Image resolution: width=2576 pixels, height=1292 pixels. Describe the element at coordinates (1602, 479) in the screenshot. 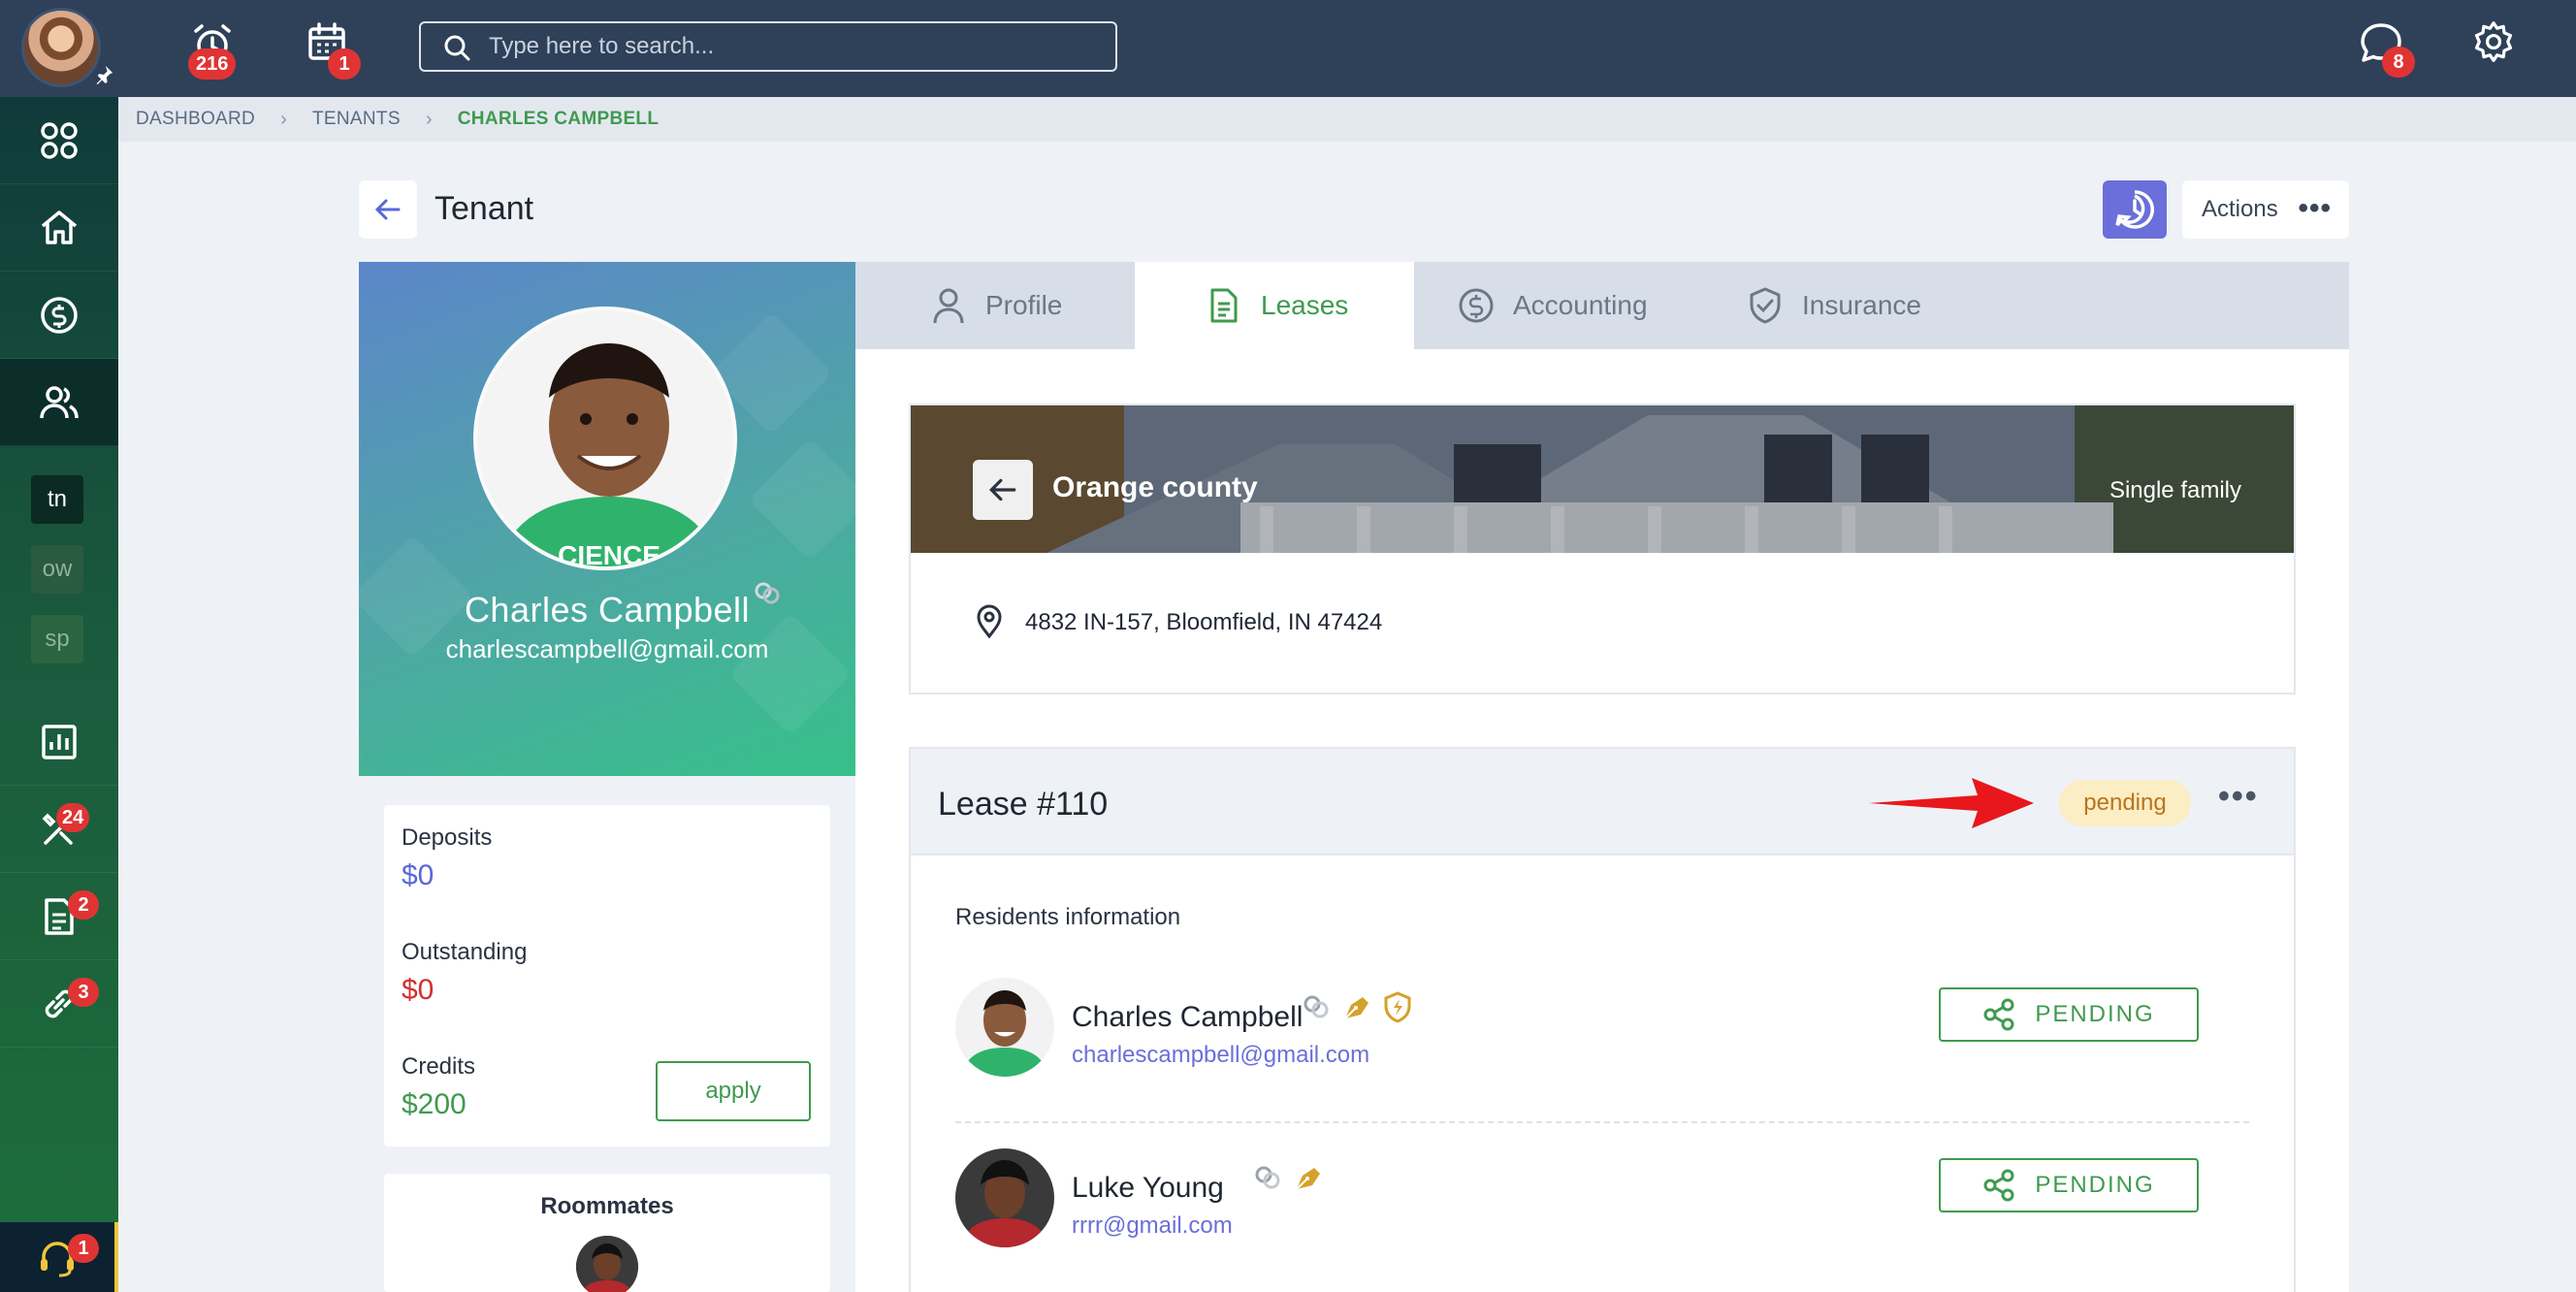

I see `property-banner-image: Orange county Single family` at that location.